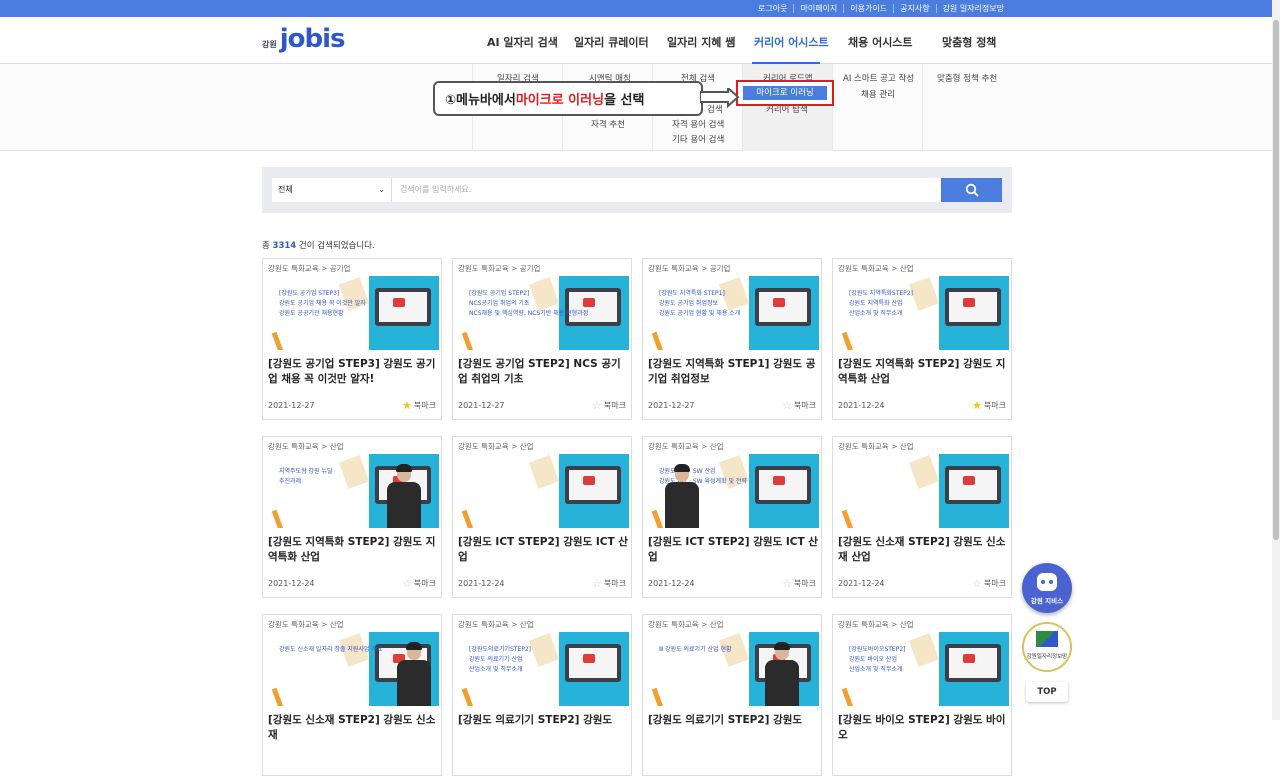 This screenshot has height=776, width=1280. Describe the element at coordinates (284, 246) in the screenshot. I see `result-count-number: 3314` at that location.